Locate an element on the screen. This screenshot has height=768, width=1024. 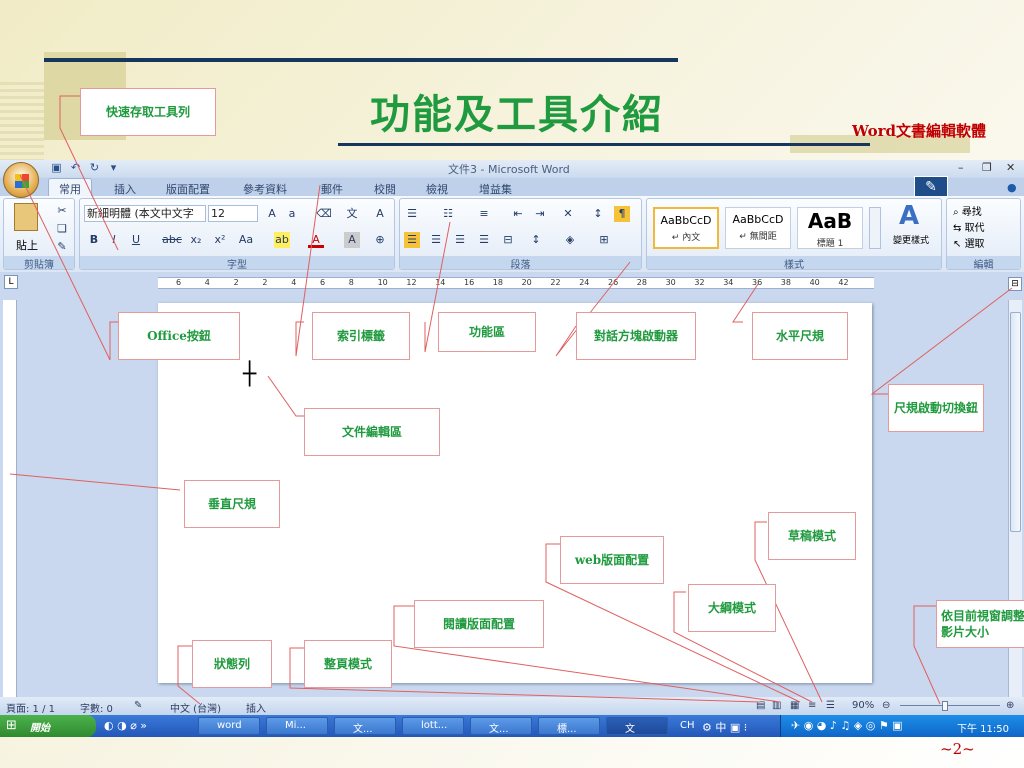
change-styles-label: 變更樣式 is located at coordinates (911, 239).